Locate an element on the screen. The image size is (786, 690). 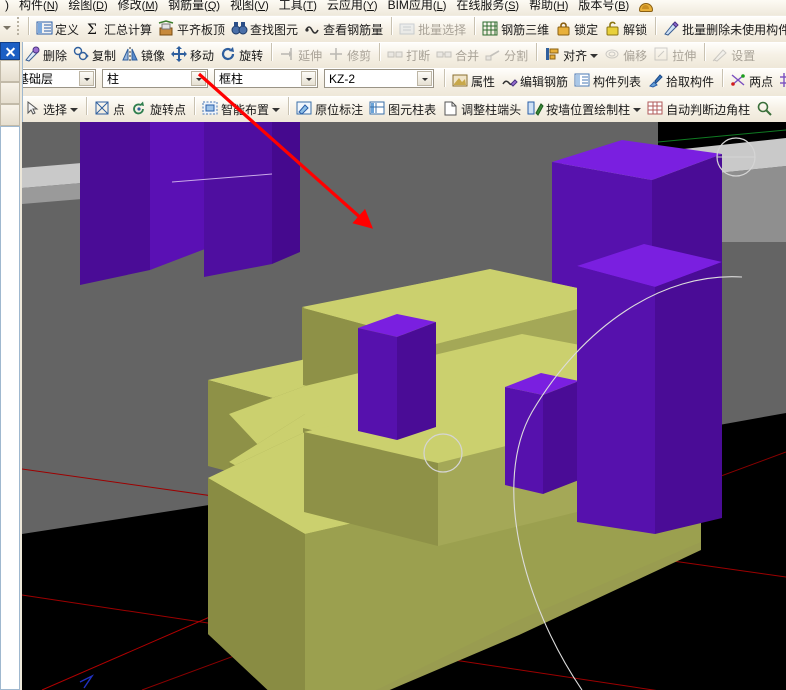
menu-item-3: 钢筋量(Q) is located at coordinates (194, 7).